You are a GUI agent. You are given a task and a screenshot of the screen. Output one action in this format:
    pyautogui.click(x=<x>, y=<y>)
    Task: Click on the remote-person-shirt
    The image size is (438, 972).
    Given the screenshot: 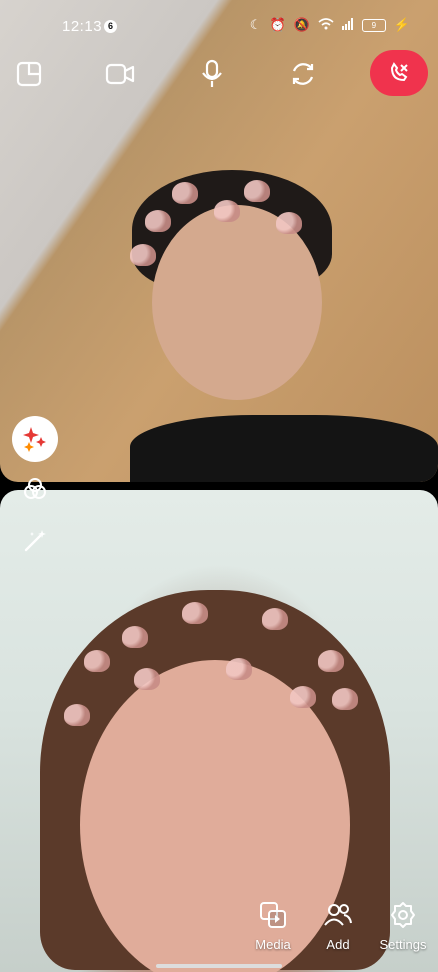 What is the action you would take?
    pyautogui.click(x=284, y=448)
    